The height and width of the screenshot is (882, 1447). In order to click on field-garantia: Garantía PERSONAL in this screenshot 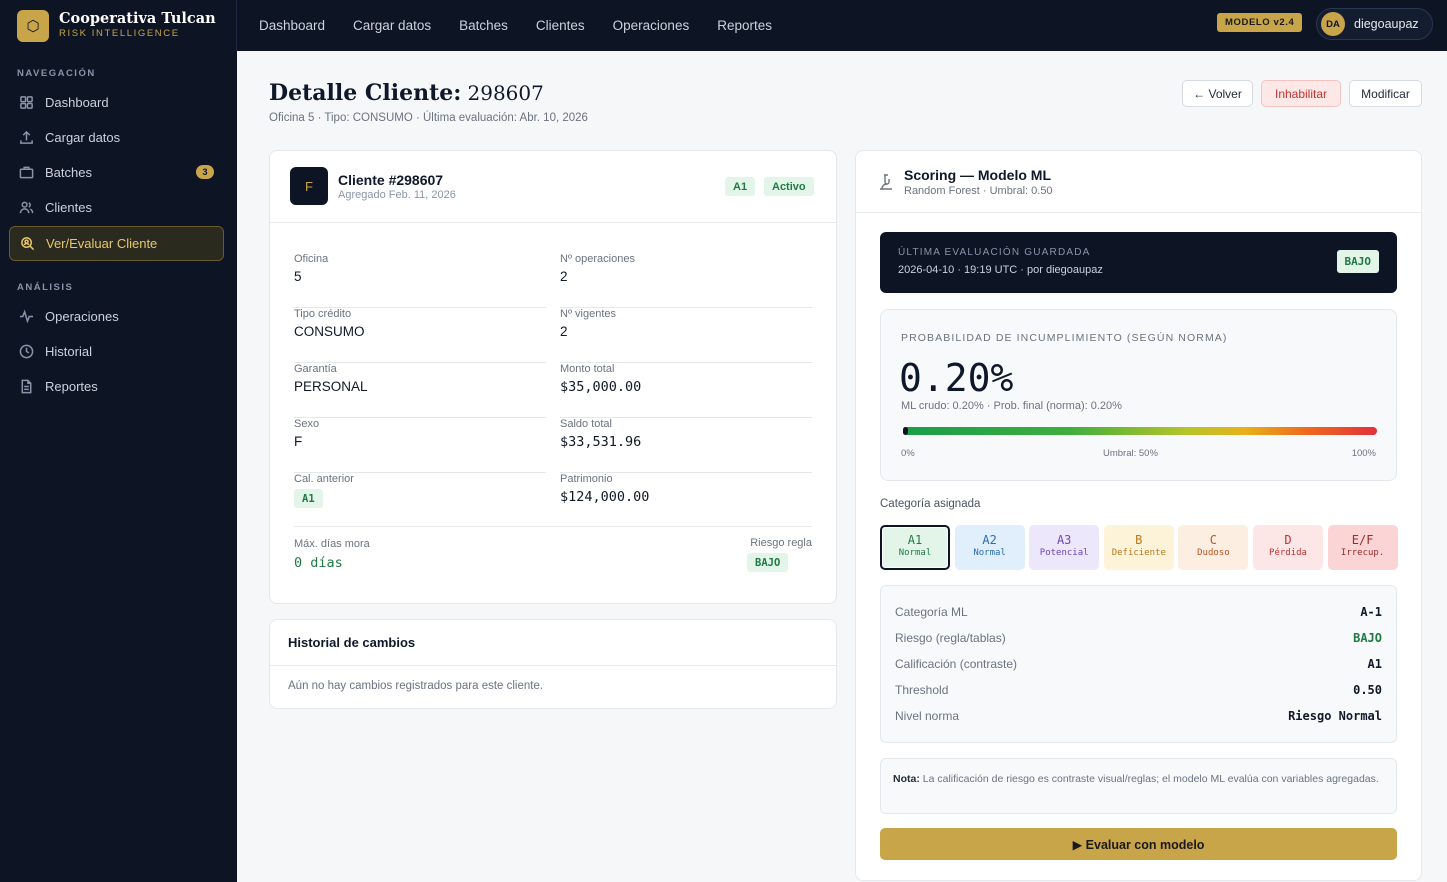, I will do `click(420, 390)`.